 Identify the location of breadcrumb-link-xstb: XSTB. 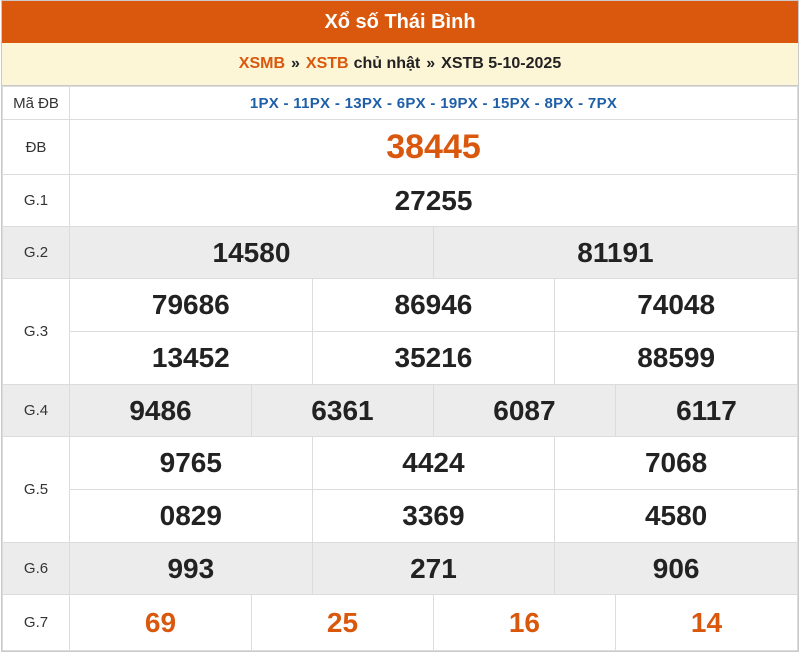
(327, 64).